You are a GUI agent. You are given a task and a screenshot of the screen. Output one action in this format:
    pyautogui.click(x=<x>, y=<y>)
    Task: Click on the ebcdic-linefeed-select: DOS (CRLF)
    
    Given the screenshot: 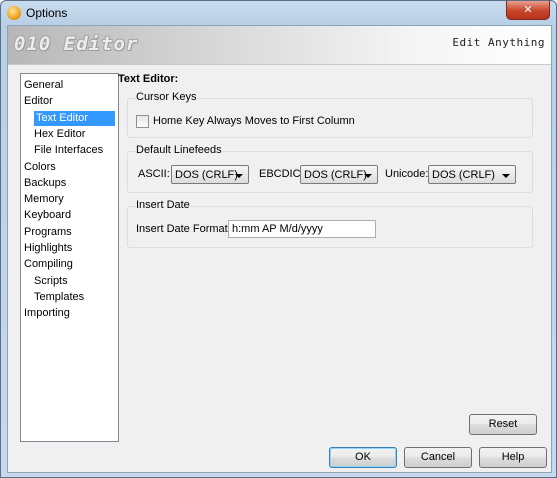 What is the action you would take?
    pyautogui.click(x=339, y=174)
    